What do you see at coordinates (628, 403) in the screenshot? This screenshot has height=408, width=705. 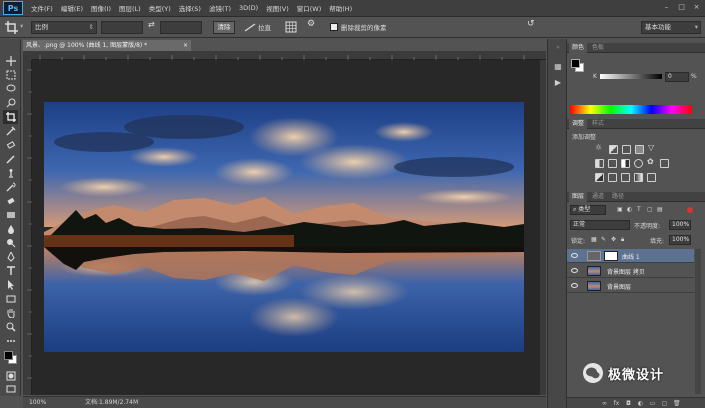 I see `add-mask-icon: ◘` at bounding box center [628, 403].